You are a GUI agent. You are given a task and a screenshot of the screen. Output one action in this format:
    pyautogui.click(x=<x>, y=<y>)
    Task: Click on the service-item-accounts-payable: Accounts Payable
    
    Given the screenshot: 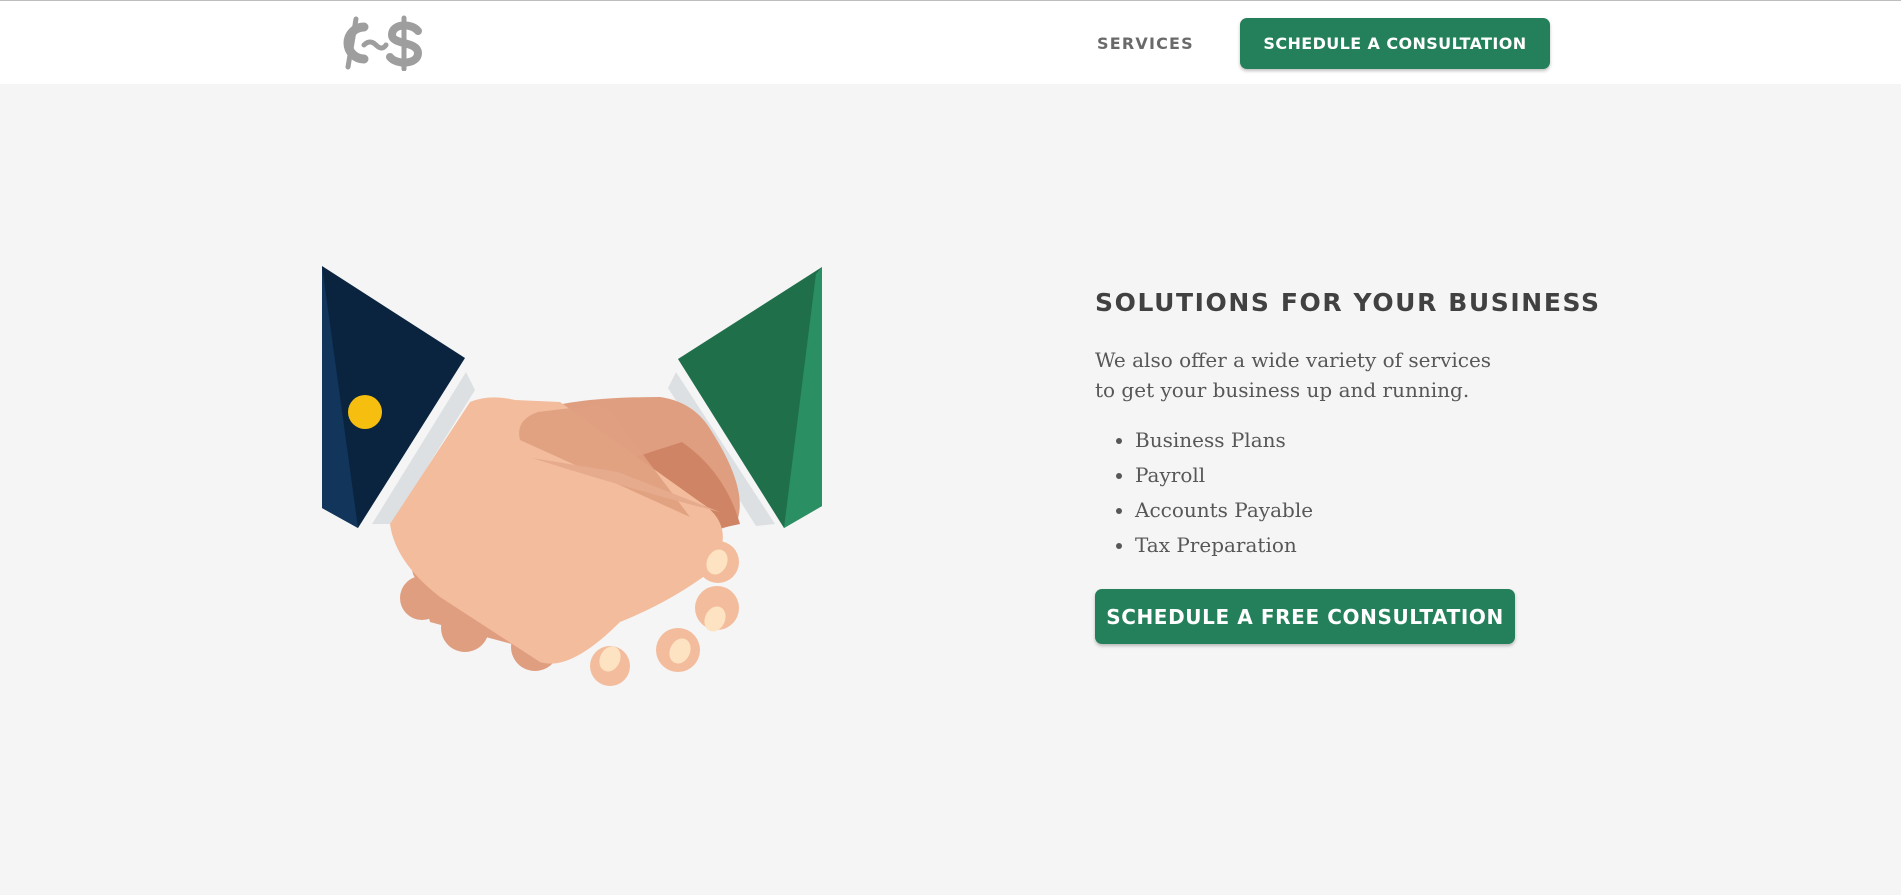 What is the action you would take?
    pyautogui.click(x=1395, y=510)
    